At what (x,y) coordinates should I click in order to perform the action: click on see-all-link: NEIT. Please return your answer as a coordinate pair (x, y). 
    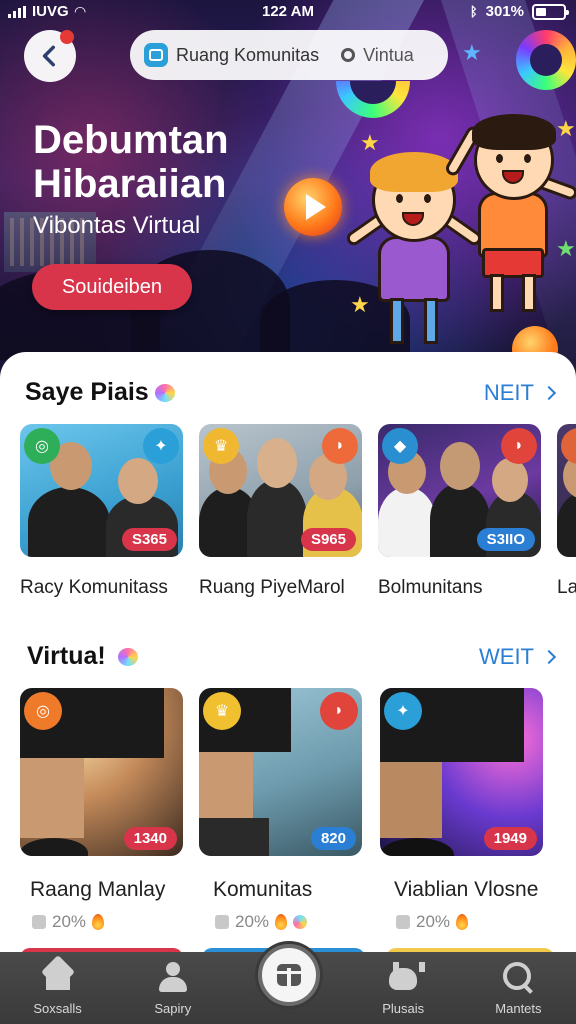
    Looking at the image, I should click on (520, 393).